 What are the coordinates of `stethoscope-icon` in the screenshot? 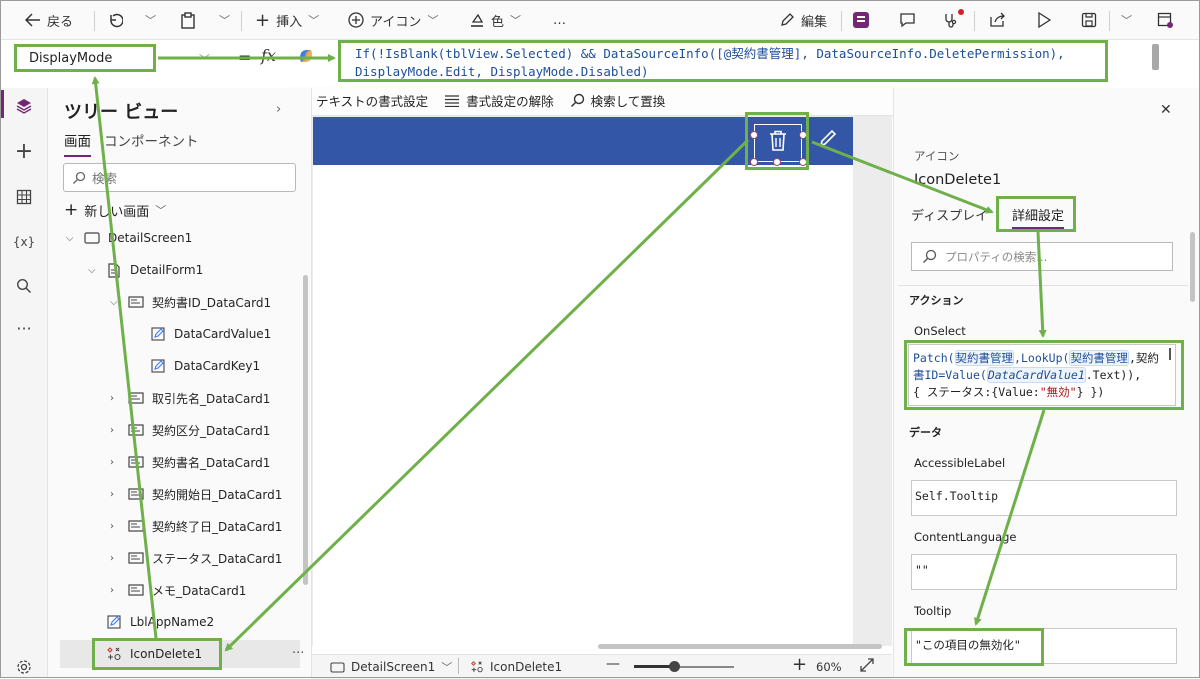 It's located at (953, 18).